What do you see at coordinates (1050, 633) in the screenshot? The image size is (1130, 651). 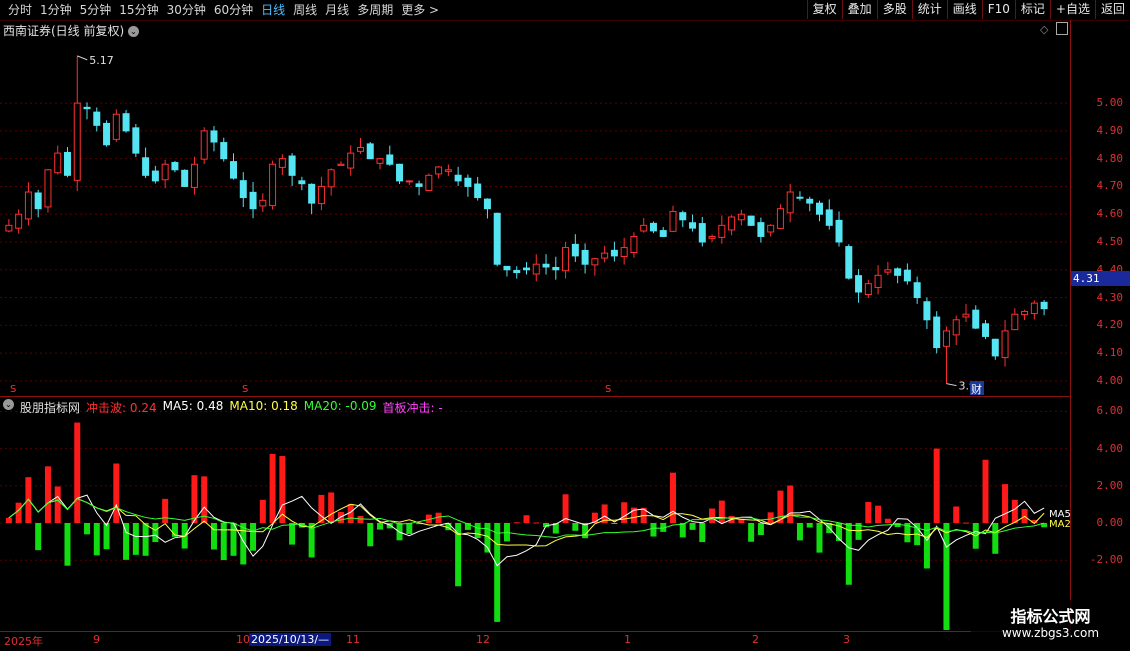 I see `watermark-url: www.zbgs3.com` at bounding box center [1050, 633].